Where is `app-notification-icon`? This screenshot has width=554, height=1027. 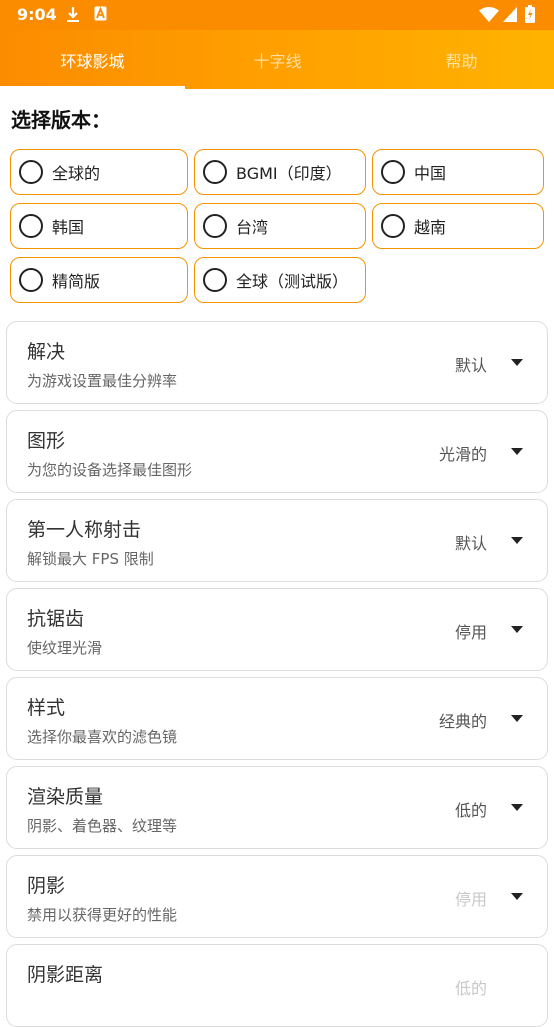
app-notification-icon is located at coordinates (100, 13).